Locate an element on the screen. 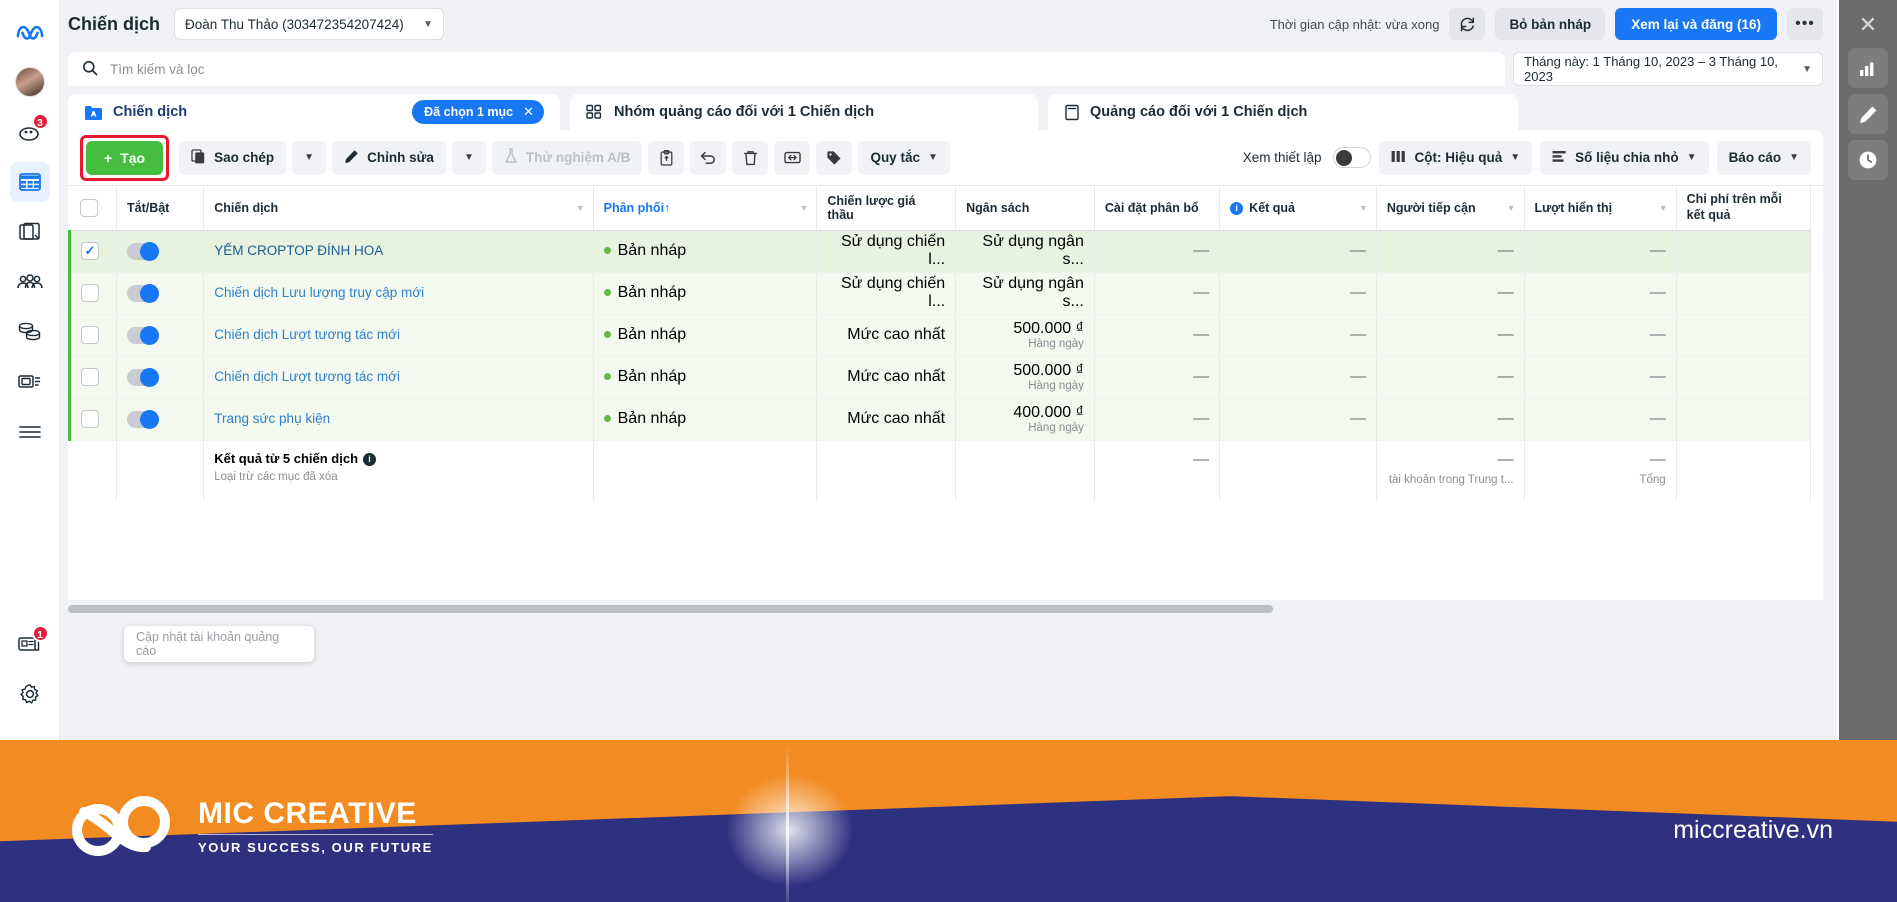  tag-icon is located at coordinates (834, 157).